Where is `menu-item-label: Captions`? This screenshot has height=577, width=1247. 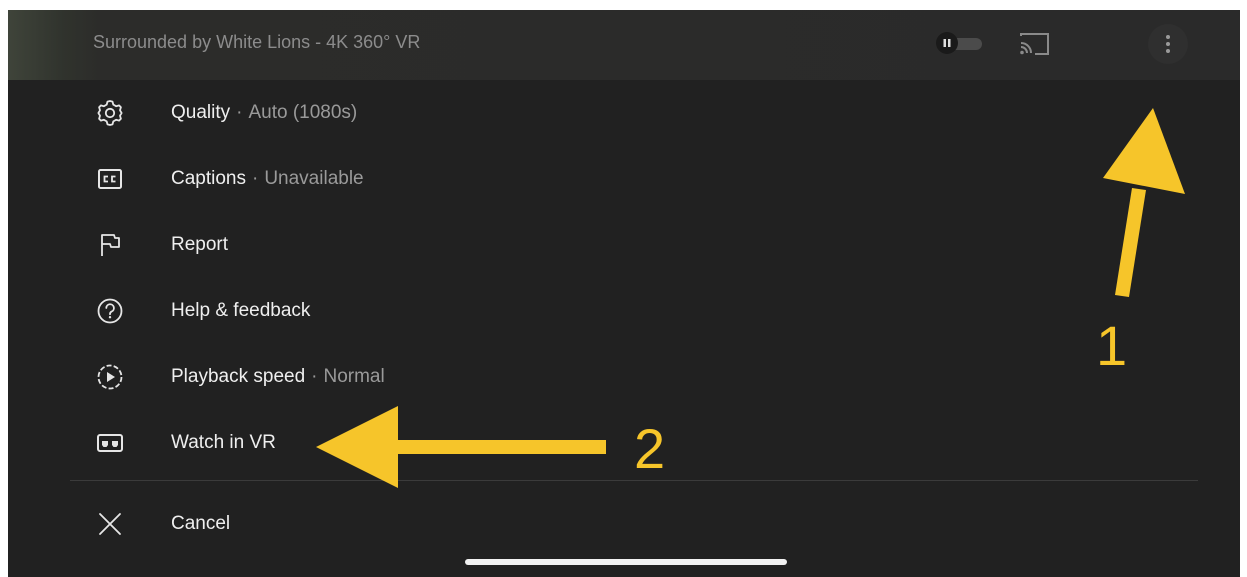
menu-item-label: Captions is located at coordinates (208, 178).